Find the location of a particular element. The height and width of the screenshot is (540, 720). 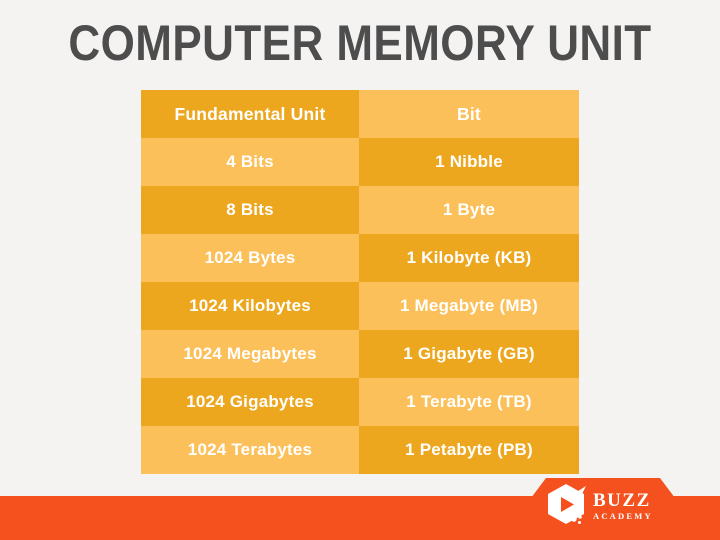

table-row: 1024 Gigabytes 1 Terabyte (TB) is located at coordinates (360, 402).